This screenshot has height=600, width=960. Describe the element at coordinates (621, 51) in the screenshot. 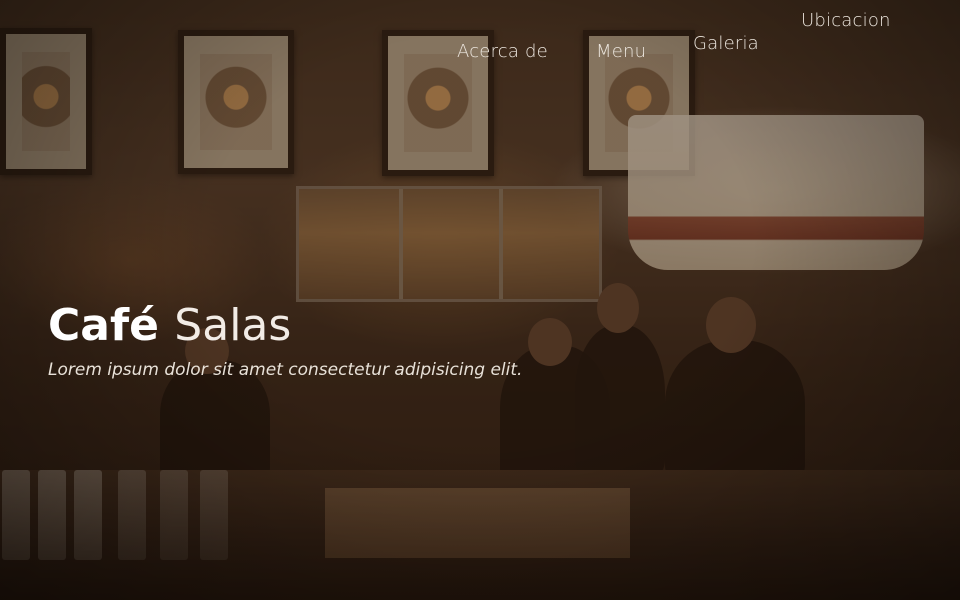

I see `nav-link-menu: Menu` at that location.